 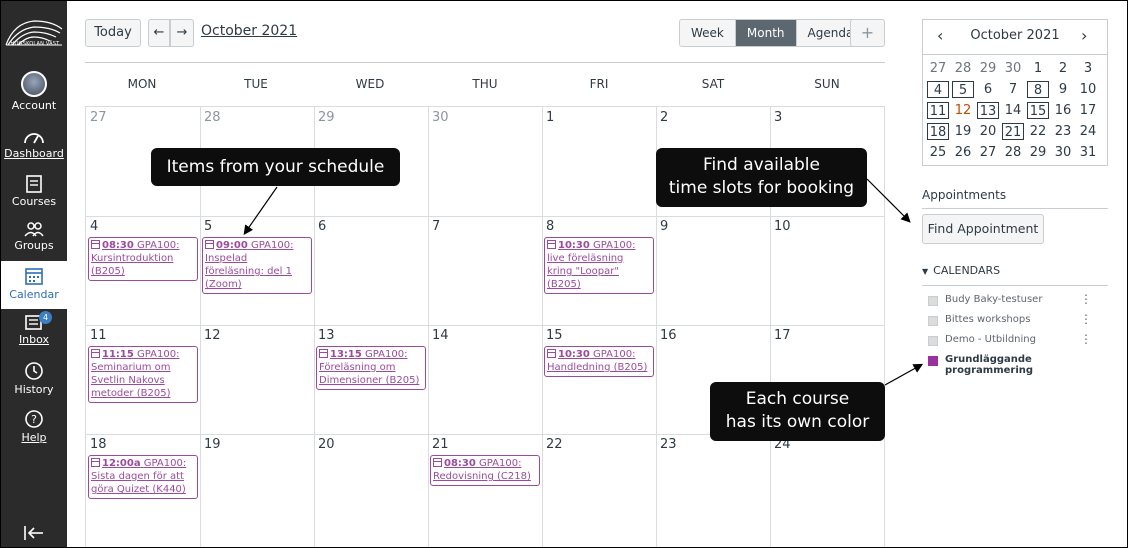 I want to click on day-cell: 14, so click(x=485, y=380).